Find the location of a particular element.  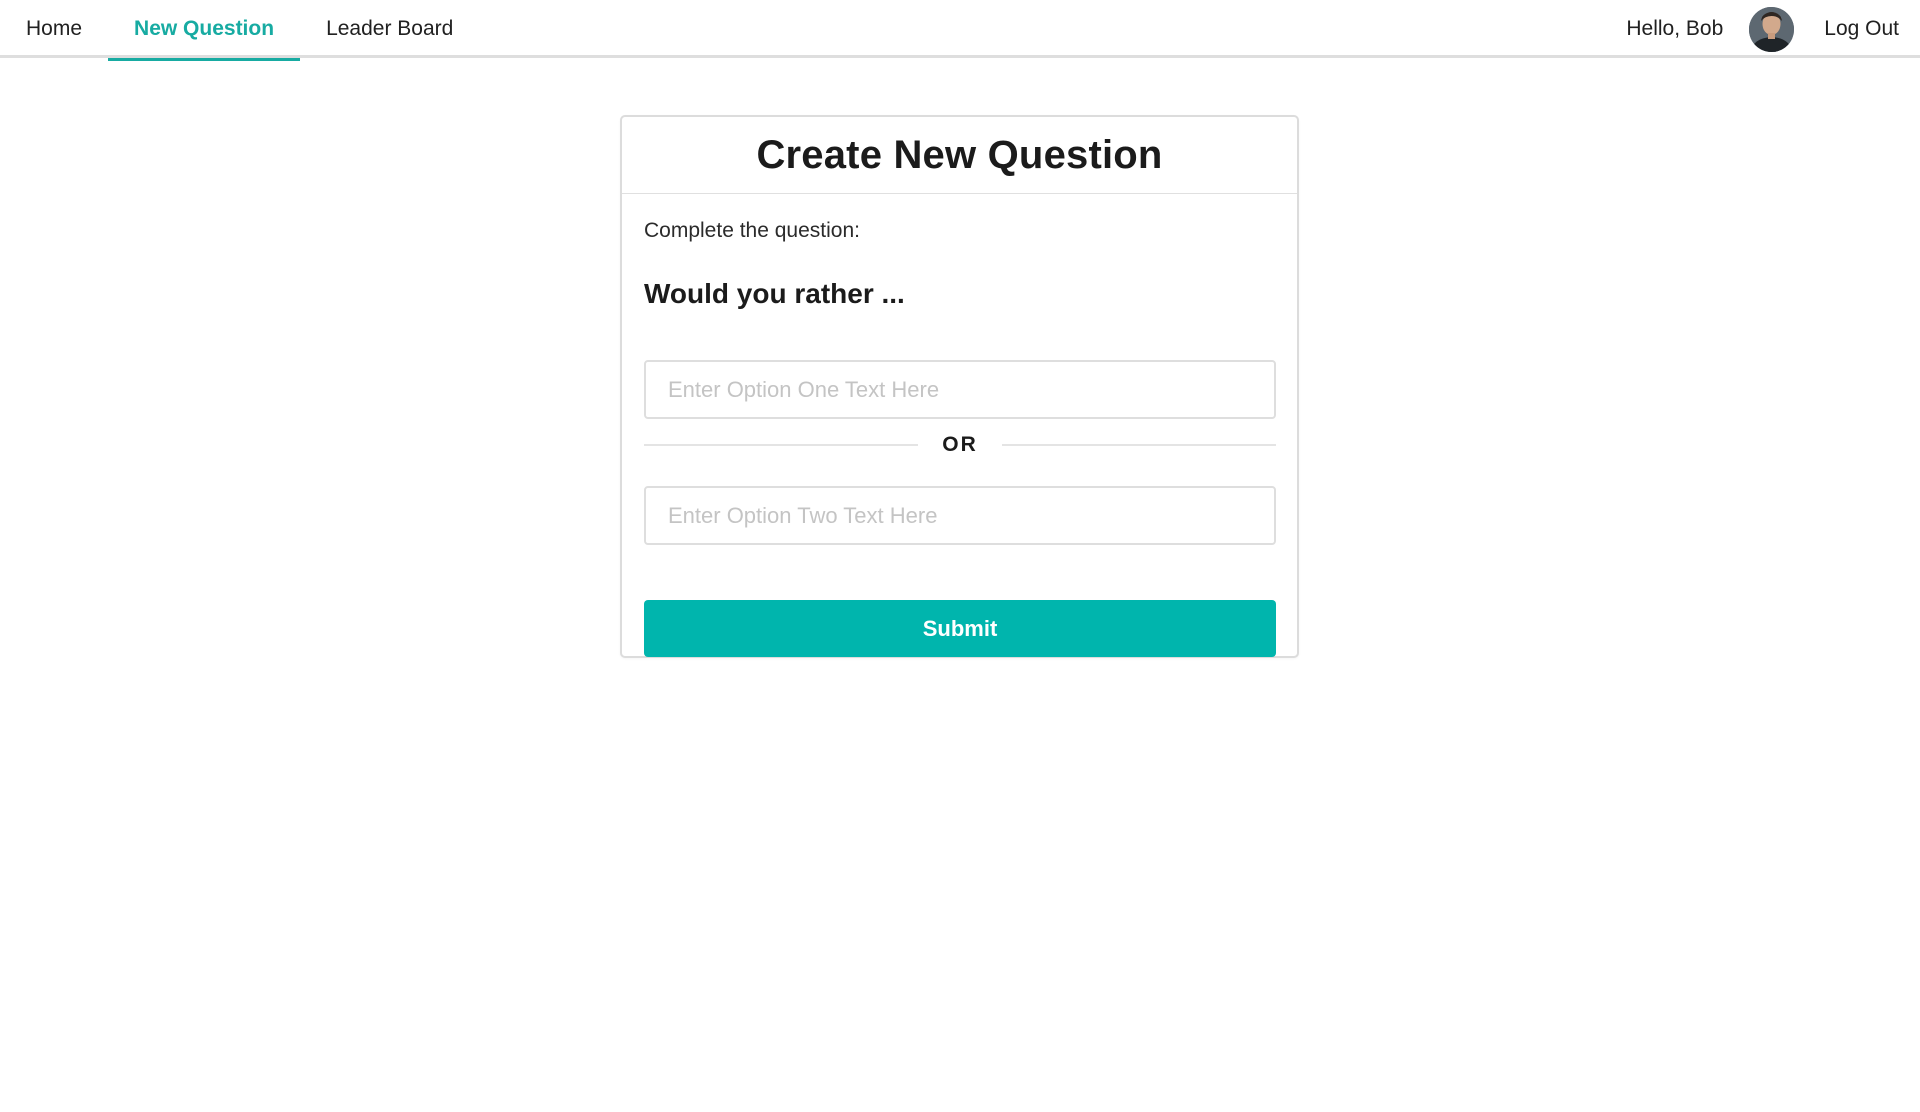

nav-item-leader-board: Leader Board is located at coordinates (389, 29).